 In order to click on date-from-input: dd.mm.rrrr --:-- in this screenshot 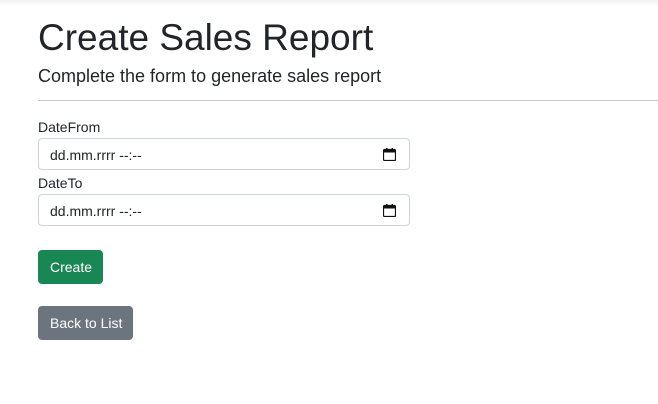, I will do `click(224, 154)`.